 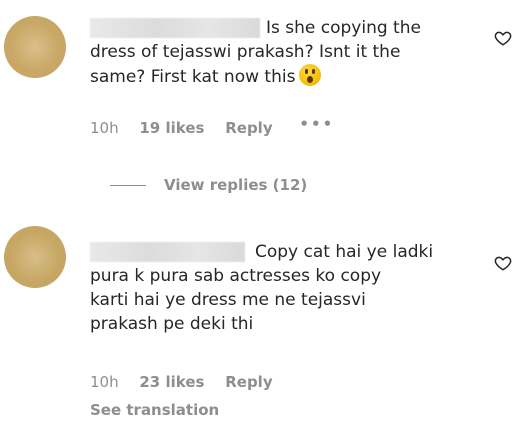 What do you see at coordinates (343, 28) in the screenshot?
I see `comment-line: Is she copying the` at bounding box center [343, 28].